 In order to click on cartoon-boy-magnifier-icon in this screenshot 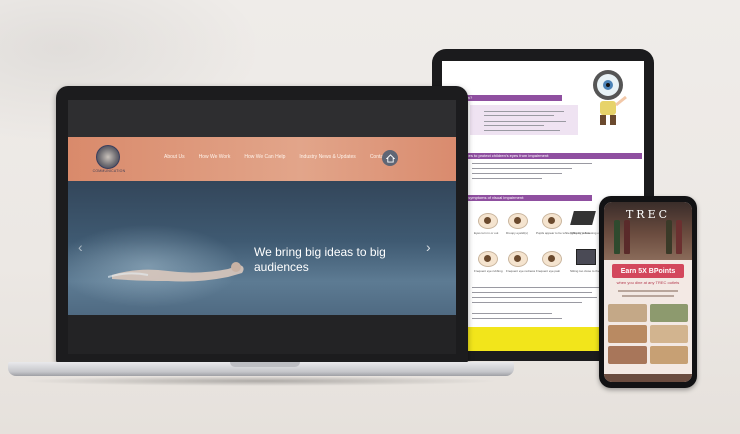, I will do `click(610, 97)`.